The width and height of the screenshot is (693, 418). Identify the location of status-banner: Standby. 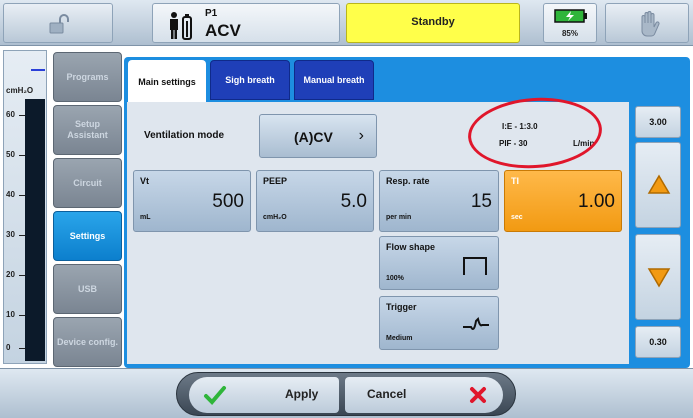
(433, 23).